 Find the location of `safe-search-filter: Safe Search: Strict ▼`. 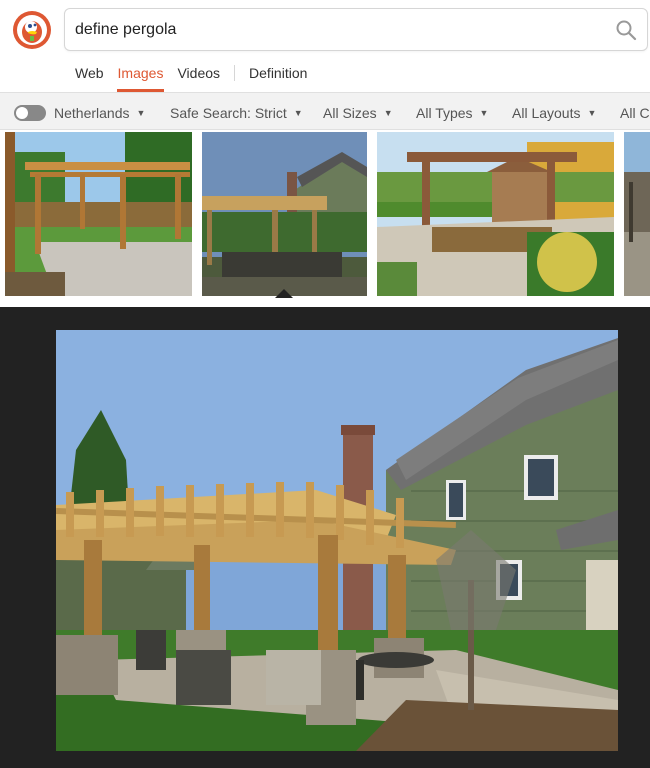

safe-search-filter: Safe Search: Strict ▼ is located at coordinates (236, 113).